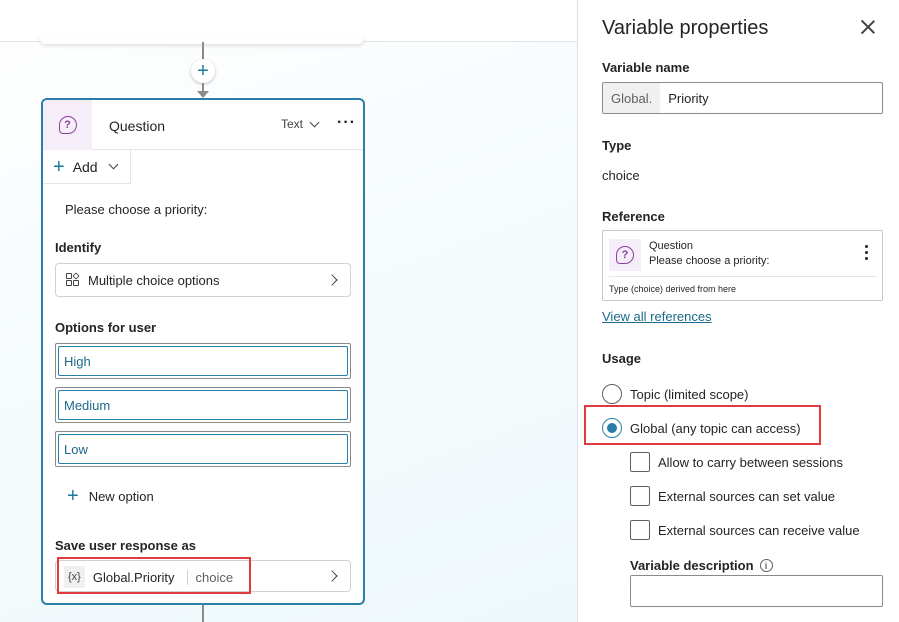 The width and height of the screenshot is (899, 622). Describe the element at coordinates (617, 145) in the screenshot. I see `type-label: Type` at that location.